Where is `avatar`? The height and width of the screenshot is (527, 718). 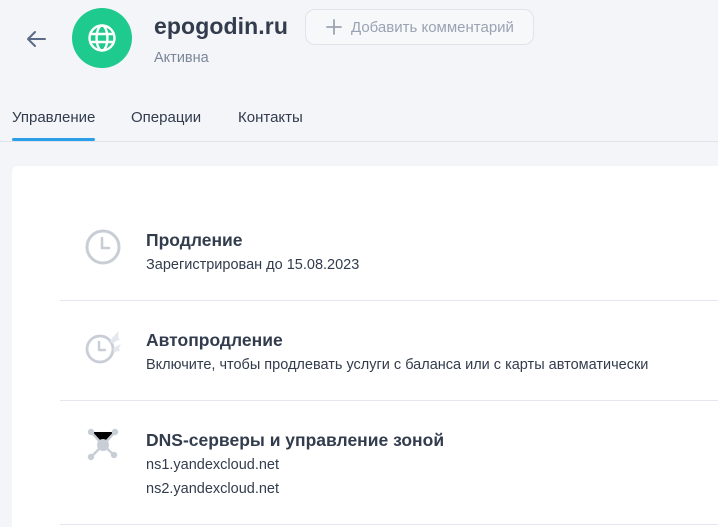 avatar is located at coordinates (102, 38).